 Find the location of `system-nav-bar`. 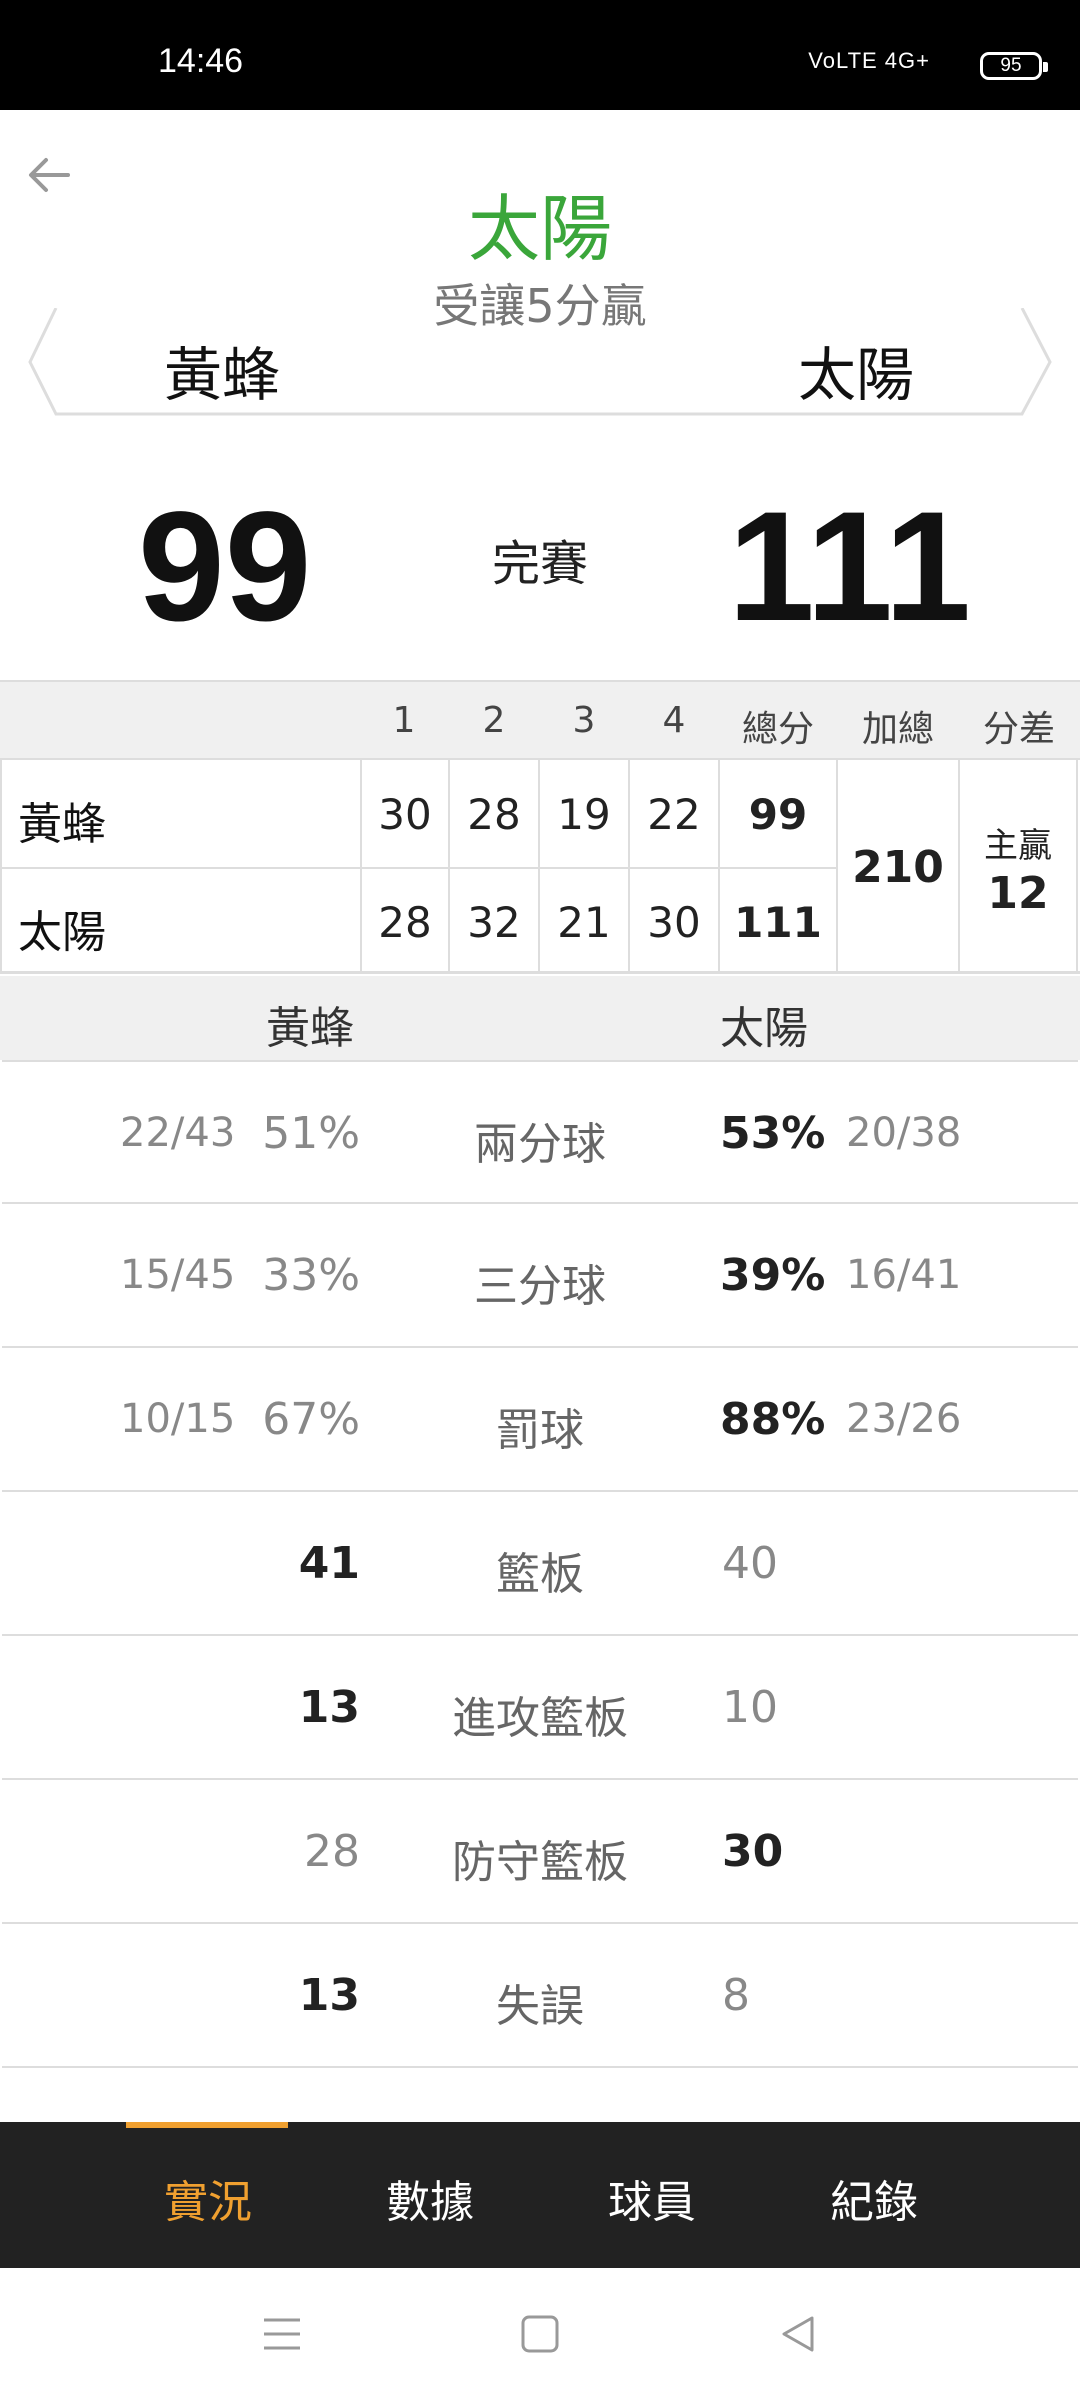

system-nav-bar is located at coordinates (540, 2334).